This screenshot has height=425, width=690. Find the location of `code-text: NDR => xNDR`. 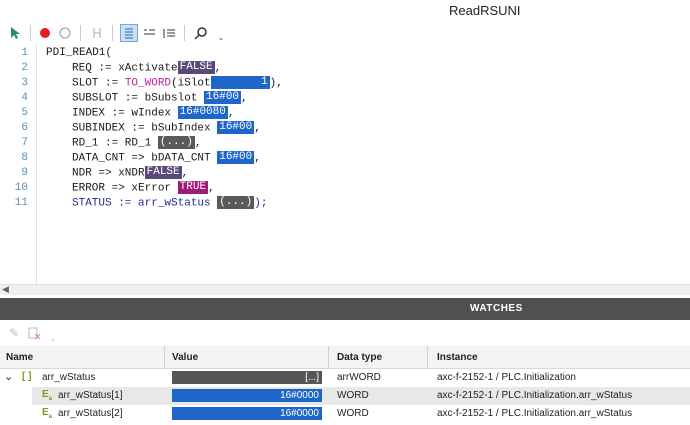

code-text: NDR => xNDR is located at coordinates (108, 173).